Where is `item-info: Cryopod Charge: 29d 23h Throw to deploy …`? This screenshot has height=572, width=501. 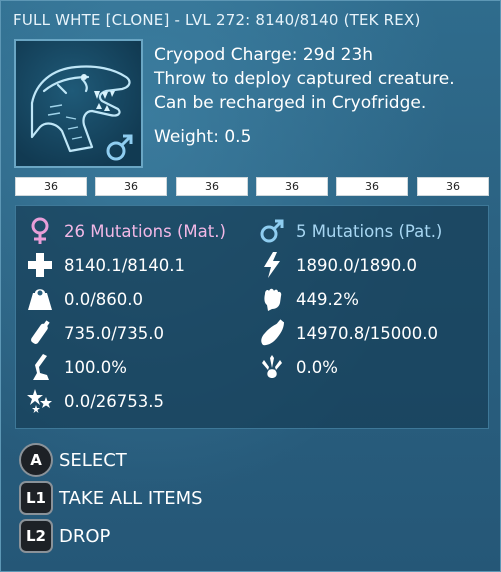
item-info: Cryopod Charge: 29d 23h Throw to deploy … is located at coordinates (324, 96).